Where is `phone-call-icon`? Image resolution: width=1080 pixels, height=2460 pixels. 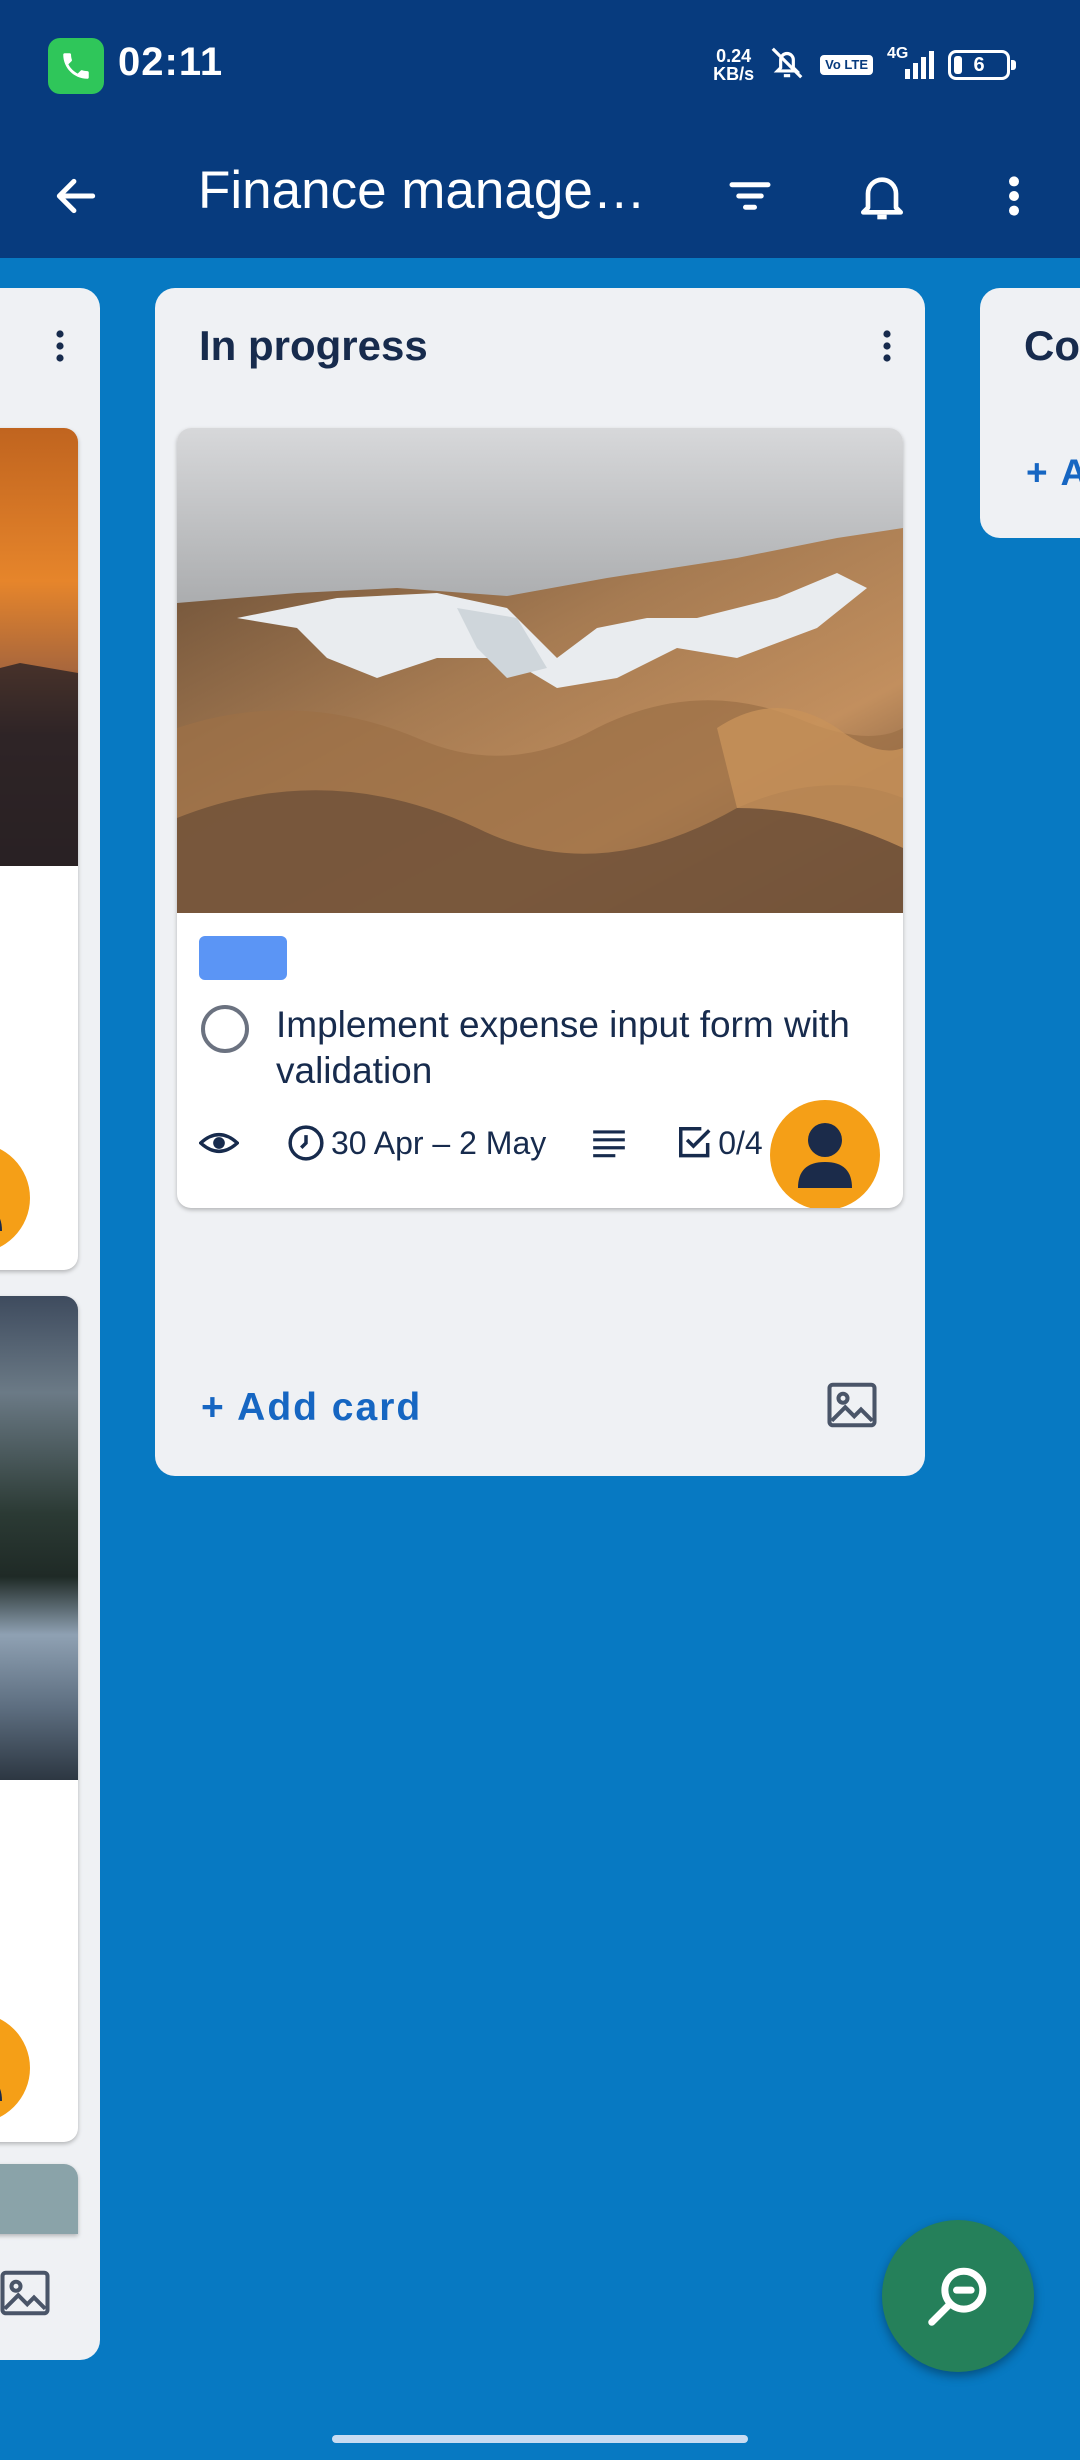 phone-call-icon is located at coordinates (76, 66).